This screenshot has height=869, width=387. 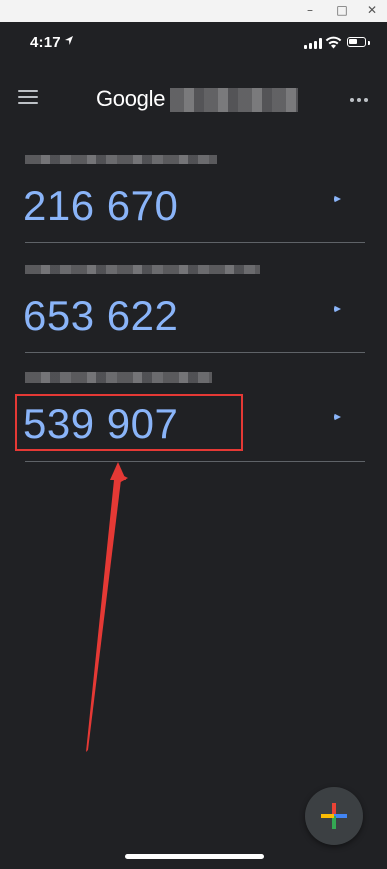 What do you see at coordinates (194, 856) in the screenshot?
I see `home-indicator` at bounding box center [194, 856].